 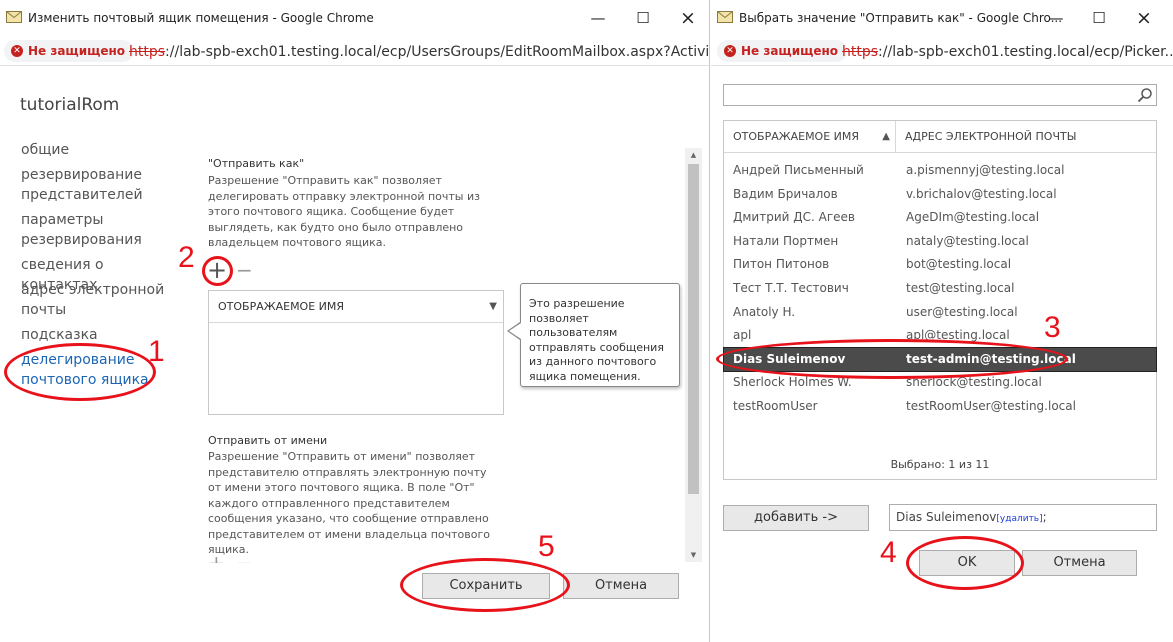 I want to click on row-email: user@testing.local, so click(x=962, y=311).